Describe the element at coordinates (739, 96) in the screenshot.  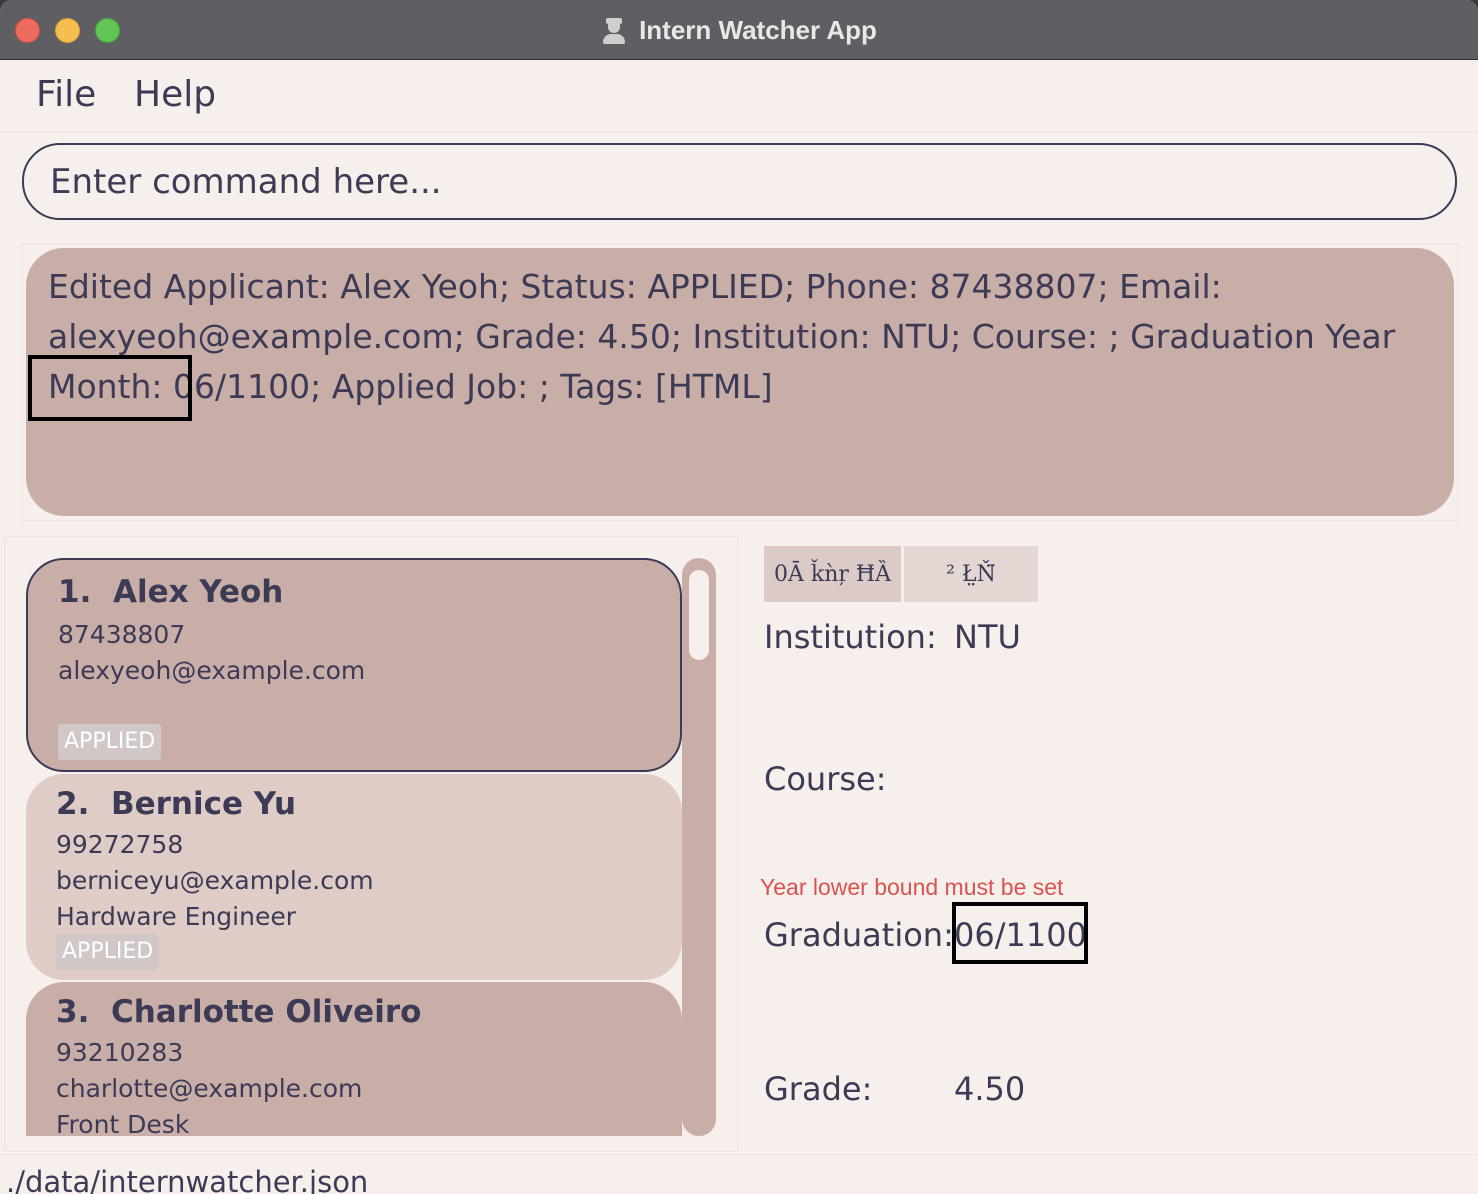
I see `menu-bar: File Help` at that location.